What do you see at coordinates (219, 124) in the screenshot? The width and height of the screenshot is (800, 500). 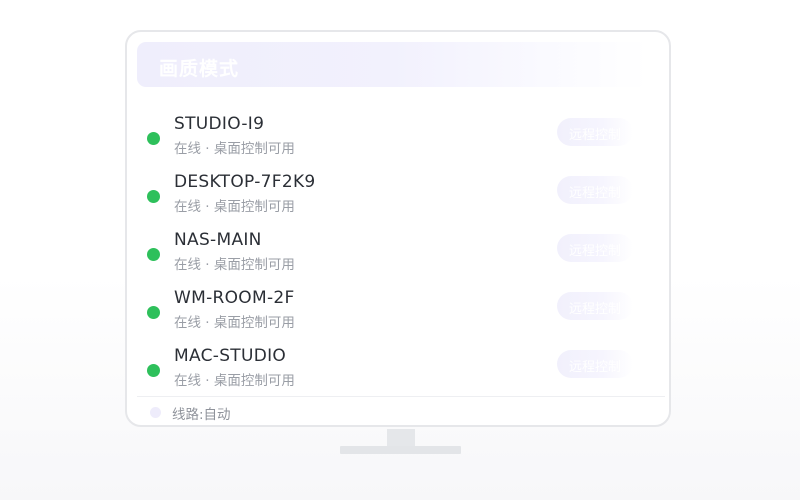 I see `device-name: STUDIO-I9` at bounding box center [219, 124].